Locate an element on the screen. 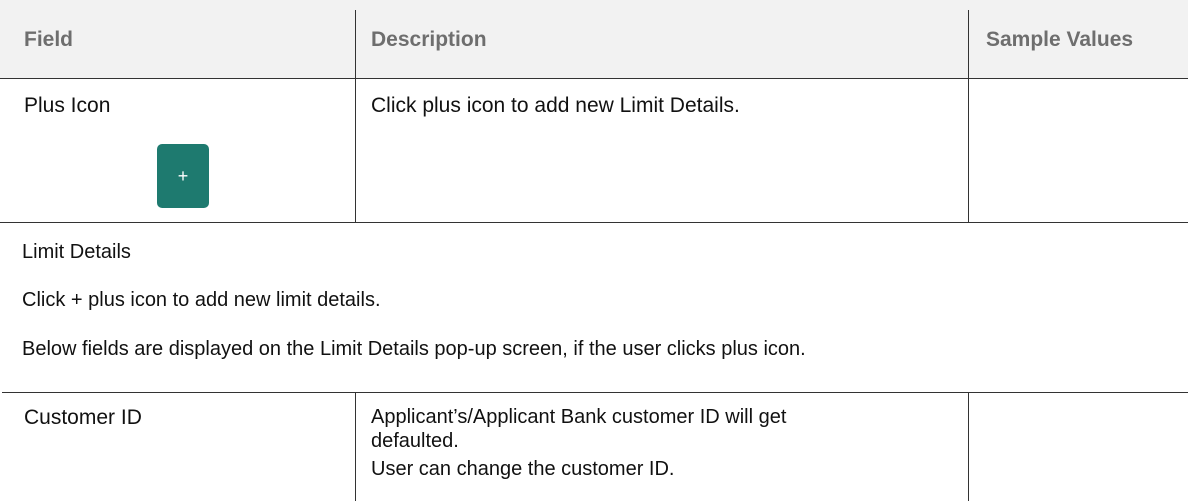 The image size is (1188, 501). section-heading: Limit Details is located at coordinates (76, 252).